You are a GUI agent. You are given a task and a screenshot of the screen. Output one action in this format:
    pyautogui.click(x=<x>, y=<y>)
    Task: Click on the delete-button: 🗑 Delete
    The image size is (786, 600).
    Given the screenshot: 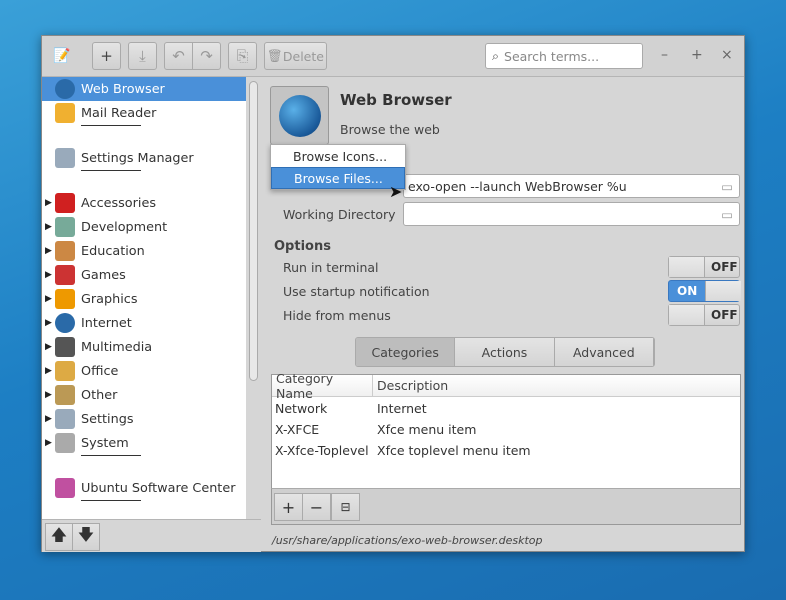 What is the action you would take?
    pyautogui.click(x=295, y=56)
    